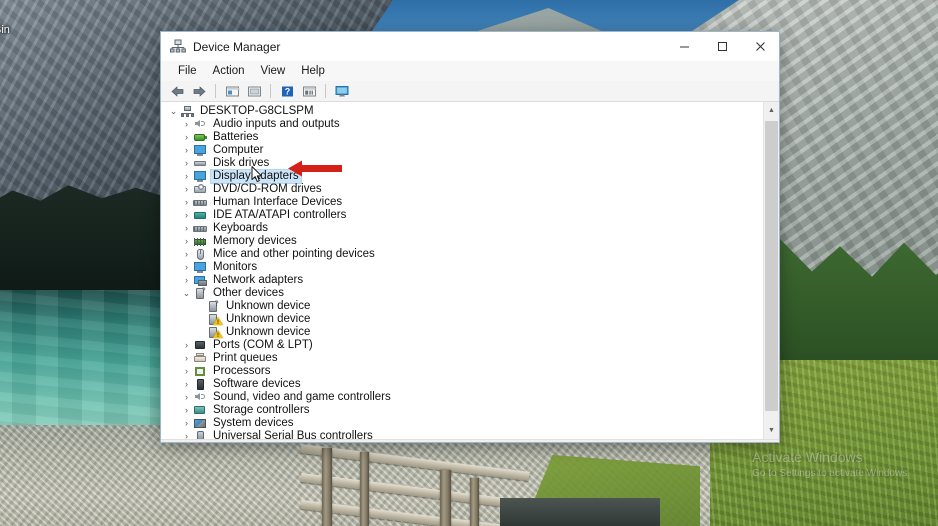 The image size is (938, 526). I want to click on scroll-up-arrow-icon: ▲, so click(771, 110).